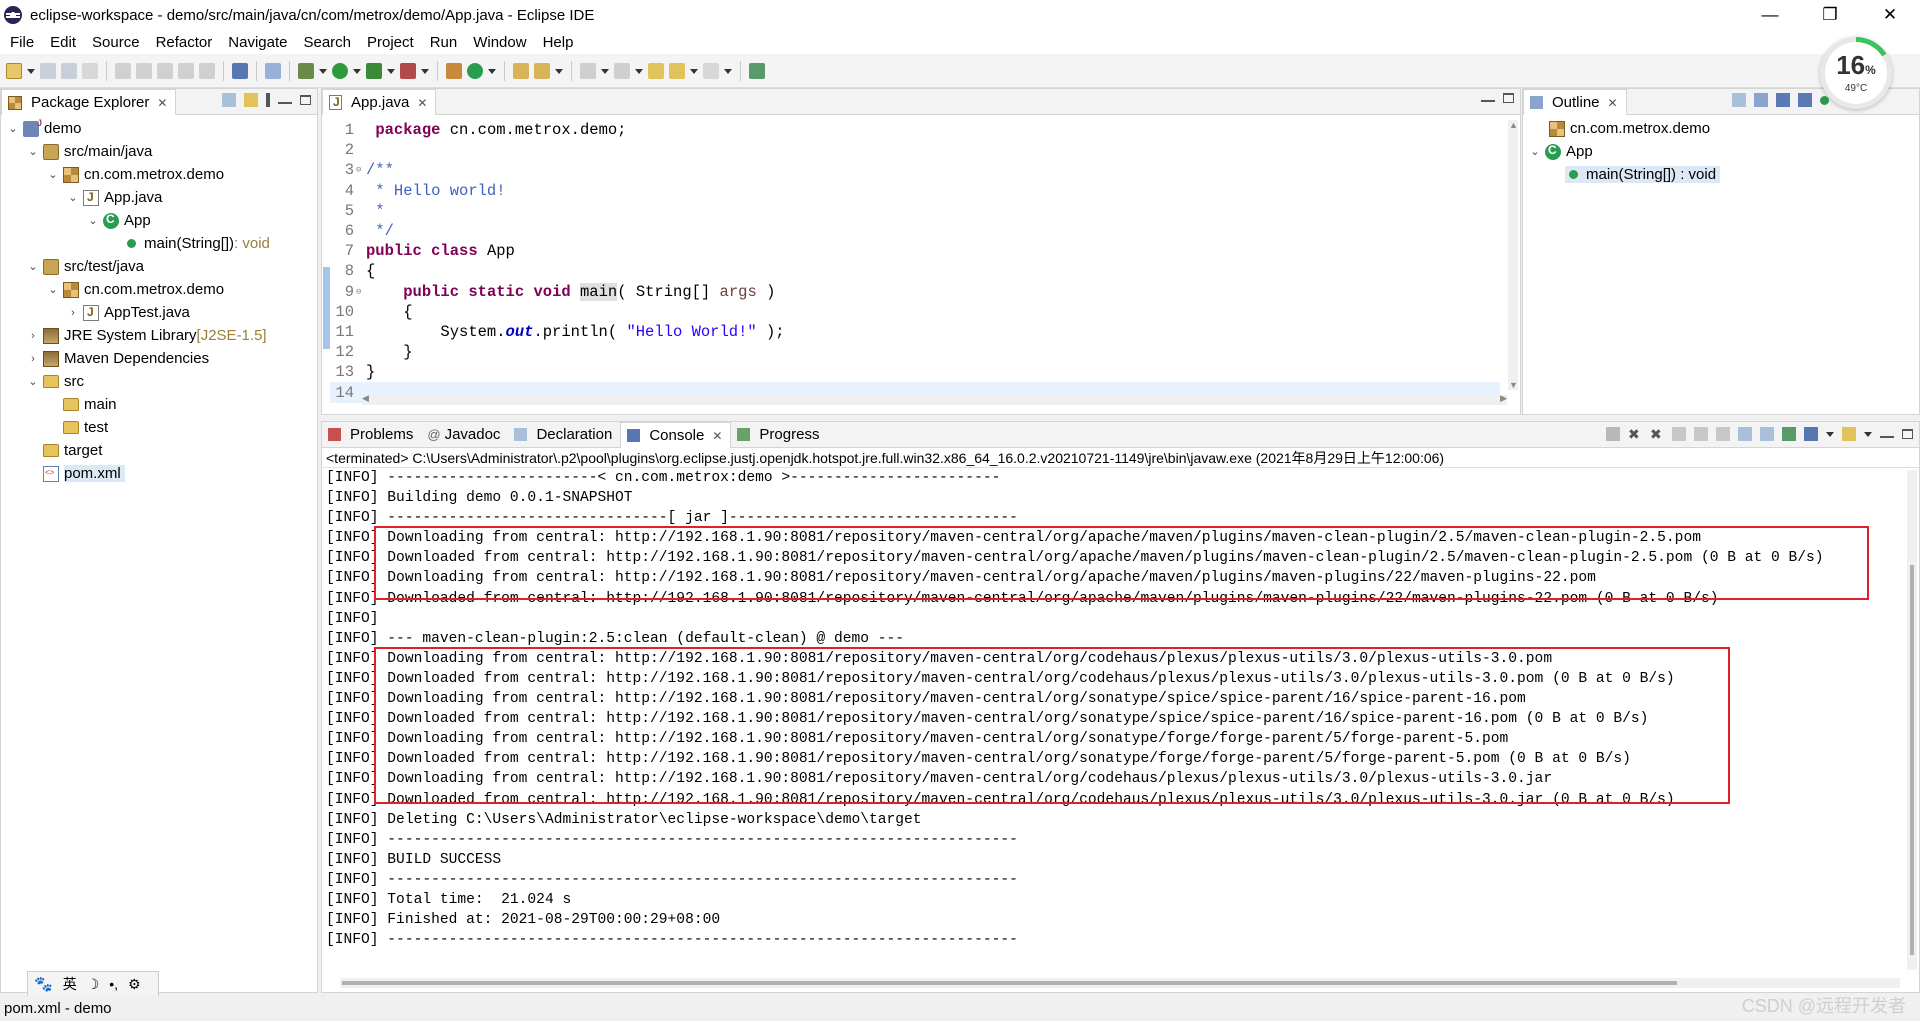  What do you see at coordinates (90, 70) in the screenshot?
I see `print-icon` at bounding box center [90, 70].